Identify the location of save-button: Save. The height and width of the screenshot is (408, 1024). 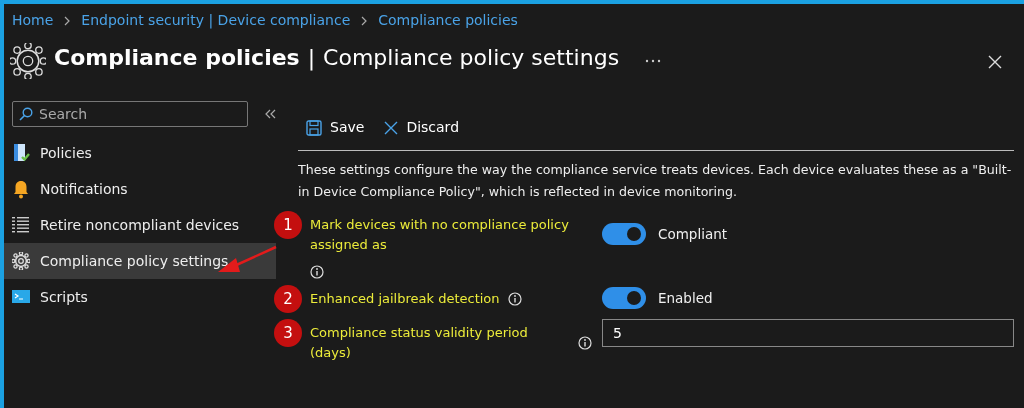
(335, 127).